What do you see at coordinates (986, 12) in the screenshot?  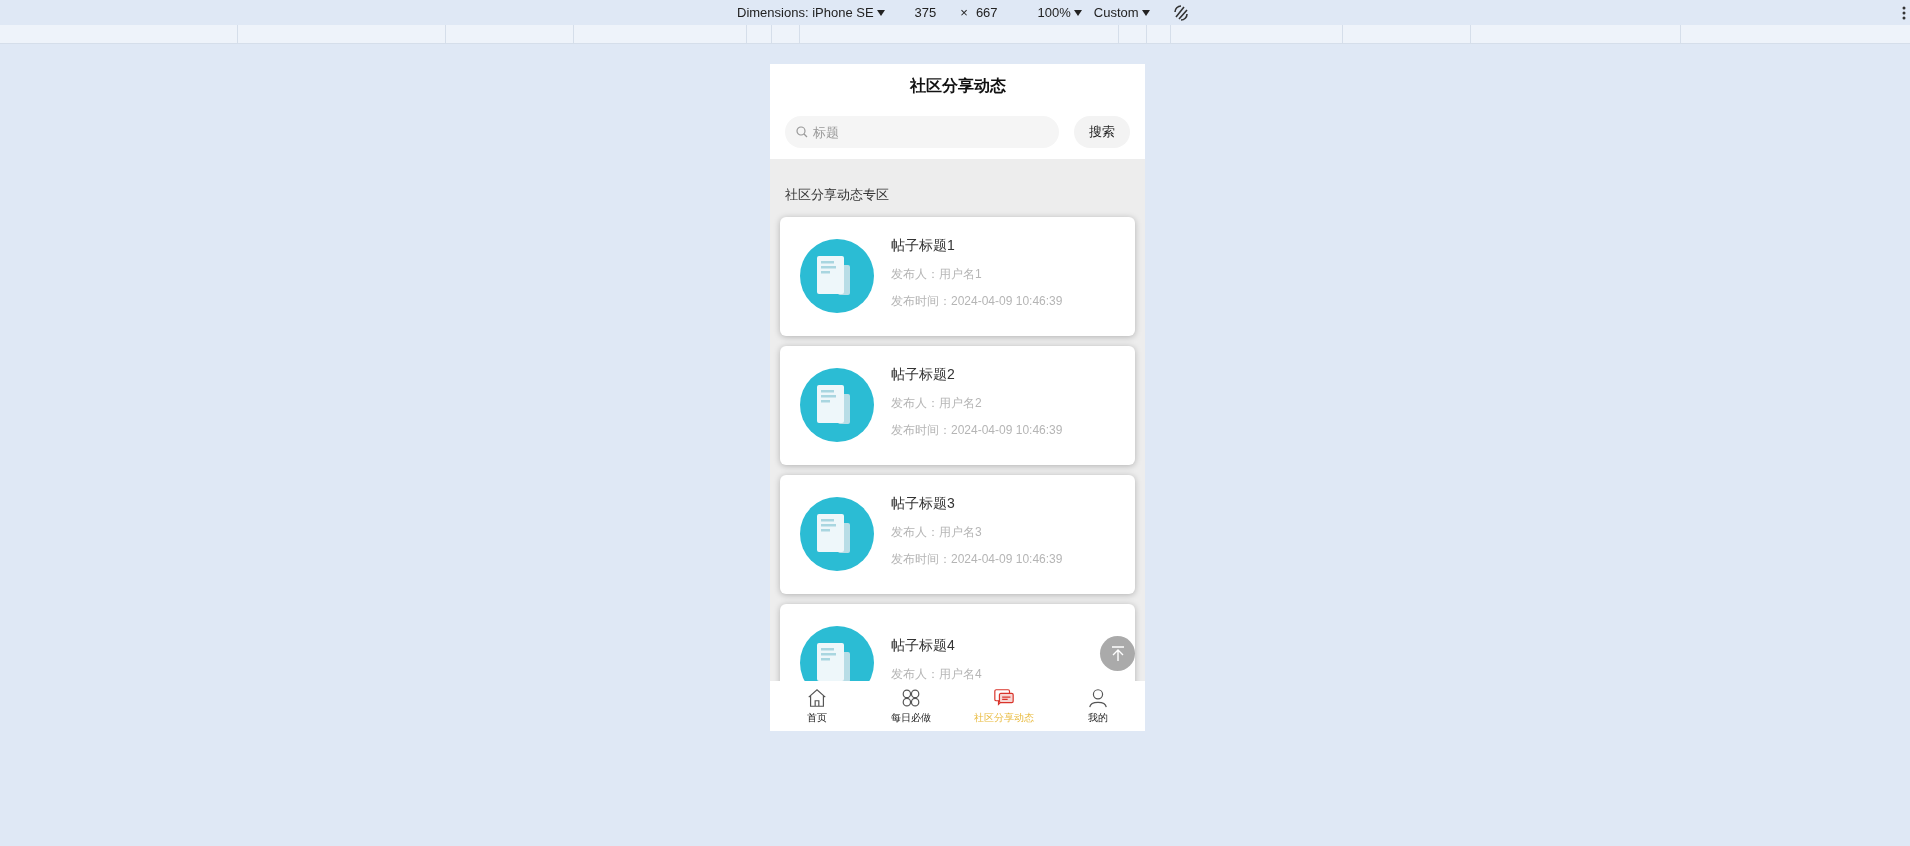 I see `height-value: 667` at bounding box center [986, 12].